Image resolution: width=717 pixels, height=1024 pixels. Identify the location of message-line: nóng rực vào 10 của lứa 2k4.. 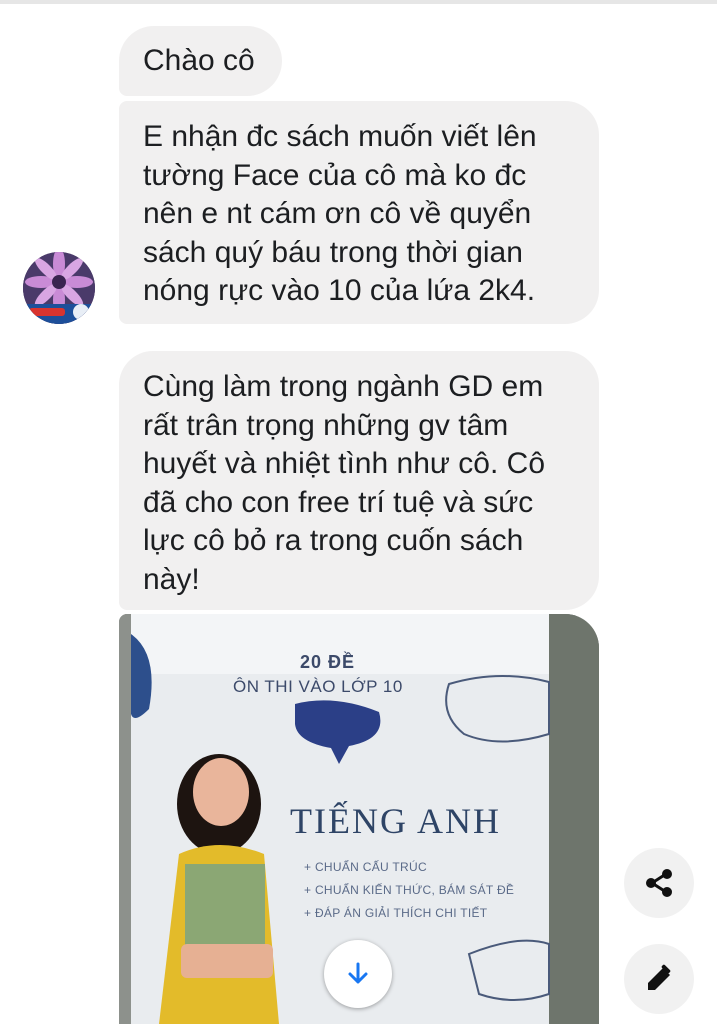
(339, 290).